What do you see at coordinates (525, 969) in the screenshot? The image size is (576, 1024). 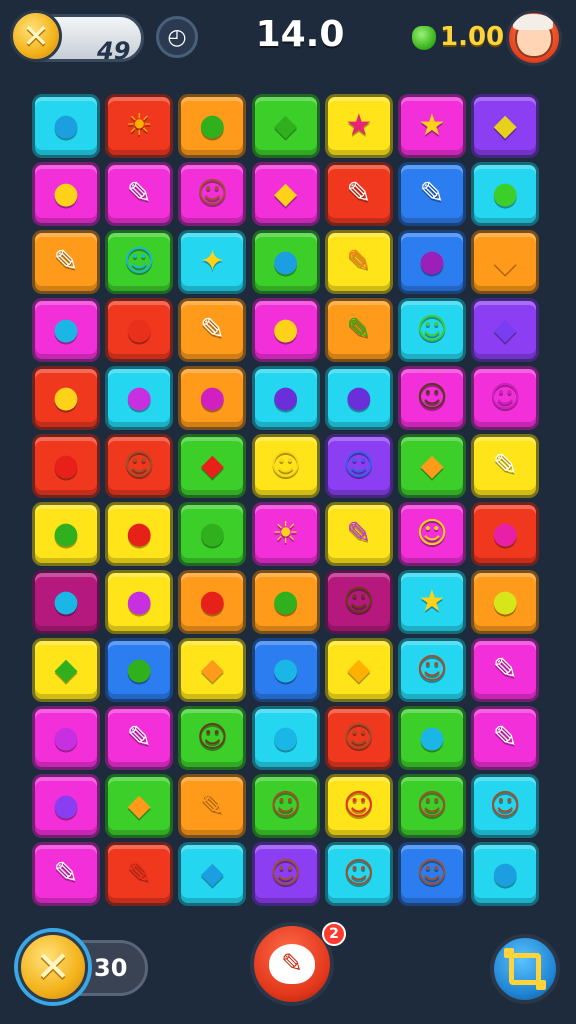 I see `shuffle-button` at bounding box center [525, 969].